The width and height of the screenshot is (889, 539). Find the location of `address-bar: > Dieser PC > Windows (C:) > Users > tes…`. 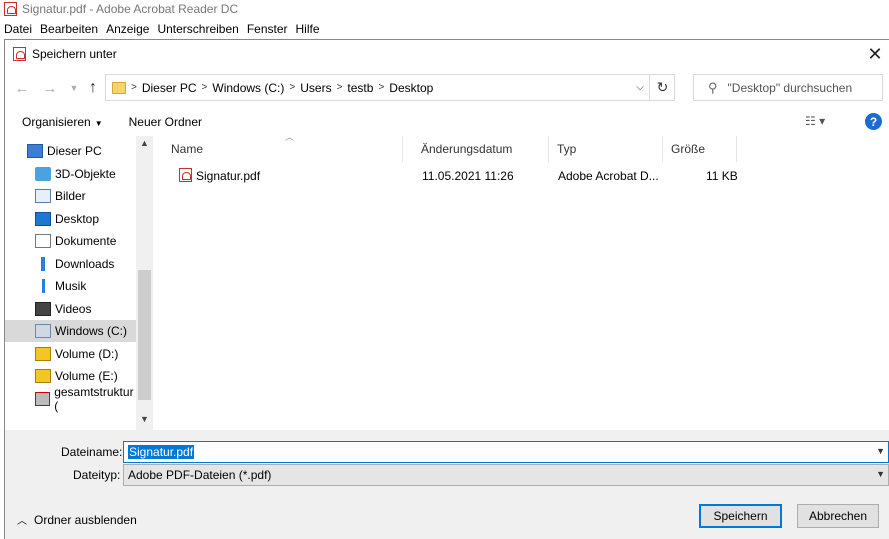

address-bar: > Dieser PC > Windows (C:) > Users > tes… is located at coordinates (390, 87).